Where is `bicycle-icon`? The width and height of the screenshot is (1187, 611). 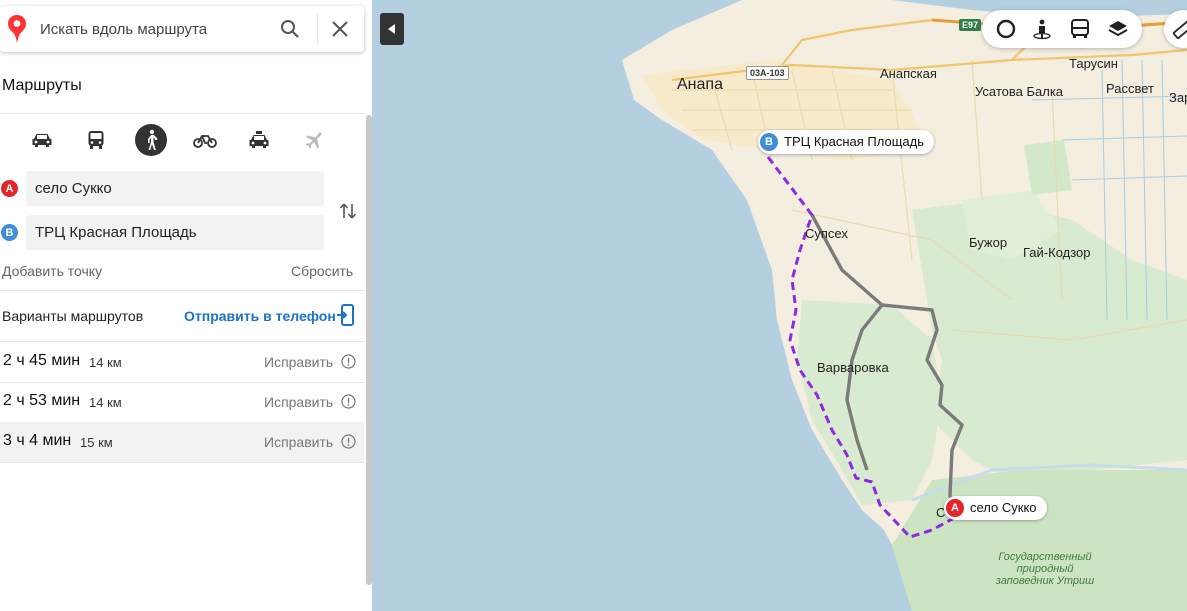
bicycle-icon is located at coordinates (205, 141).